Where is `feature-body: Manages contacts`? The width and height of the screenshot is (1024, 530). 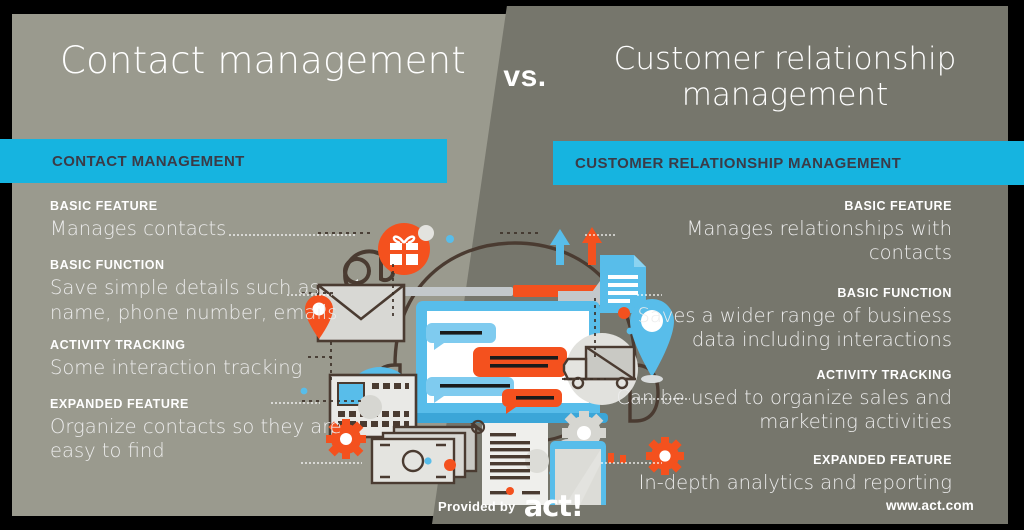 feature-body: Manages contacts is located at coordinates (138, 228).